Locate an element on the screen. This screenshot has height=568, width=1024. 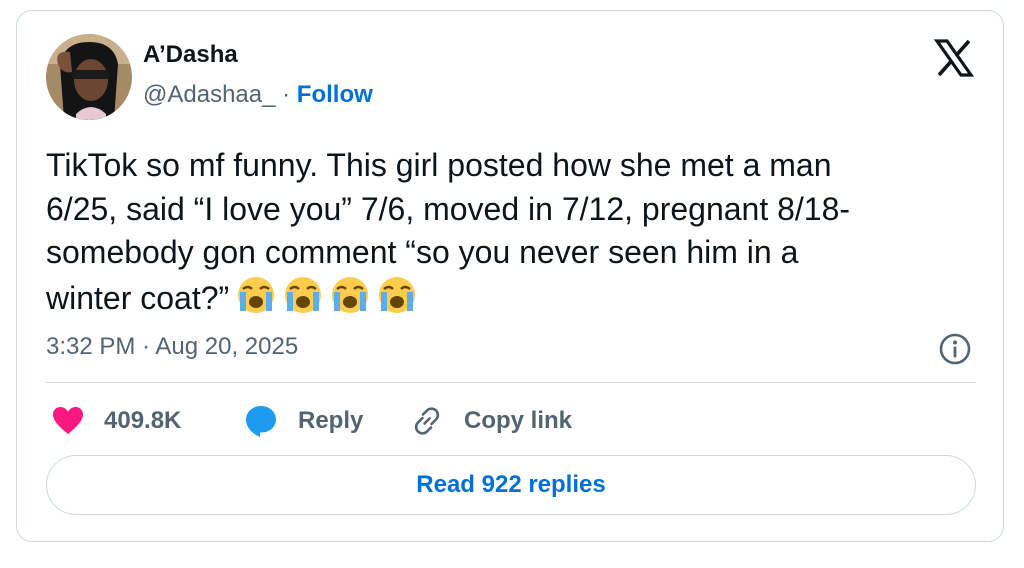
emoji-row is located at coordinates (327, 301).